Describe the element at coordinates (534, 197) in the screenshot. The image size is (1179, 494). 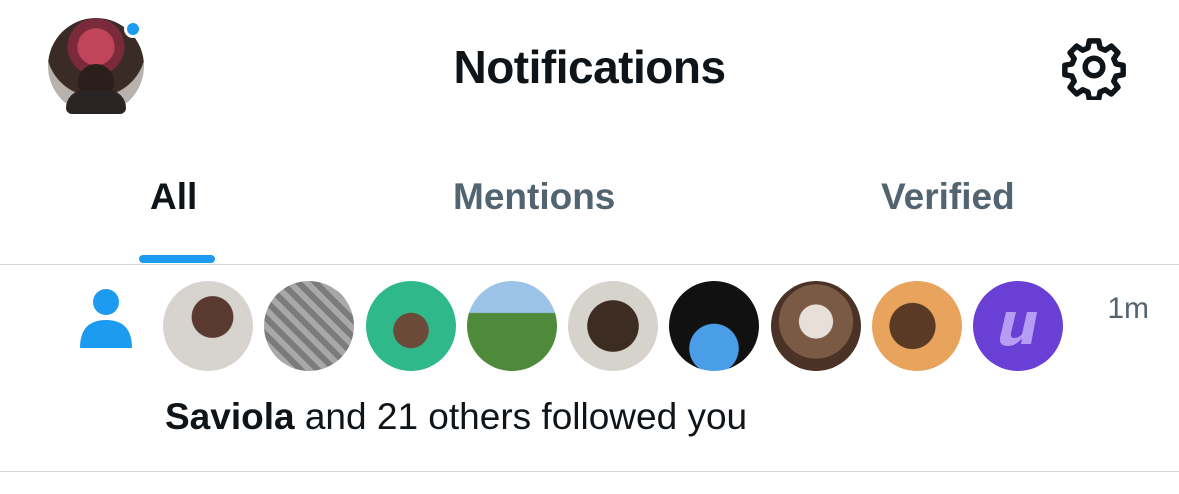
I see `tab-mentions: Mentions` at that location.